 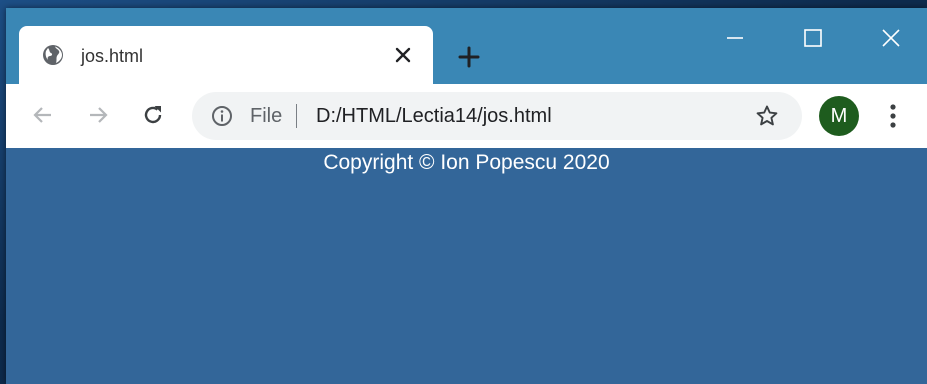 I want to click on scheme-label: File, so click(x=266, y=116).